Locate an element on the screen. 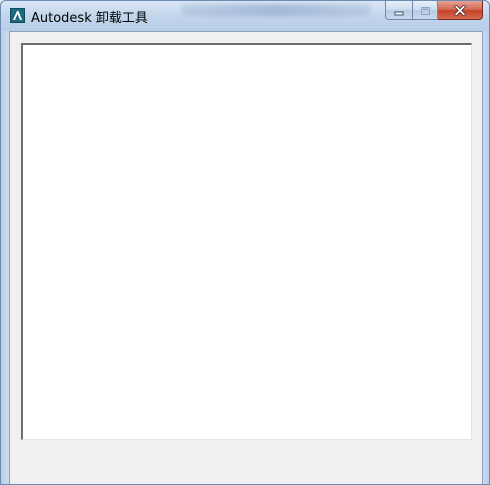 The height and width of the screenshot is (485, 490). minimize-button is located at coordinates (398, 10).